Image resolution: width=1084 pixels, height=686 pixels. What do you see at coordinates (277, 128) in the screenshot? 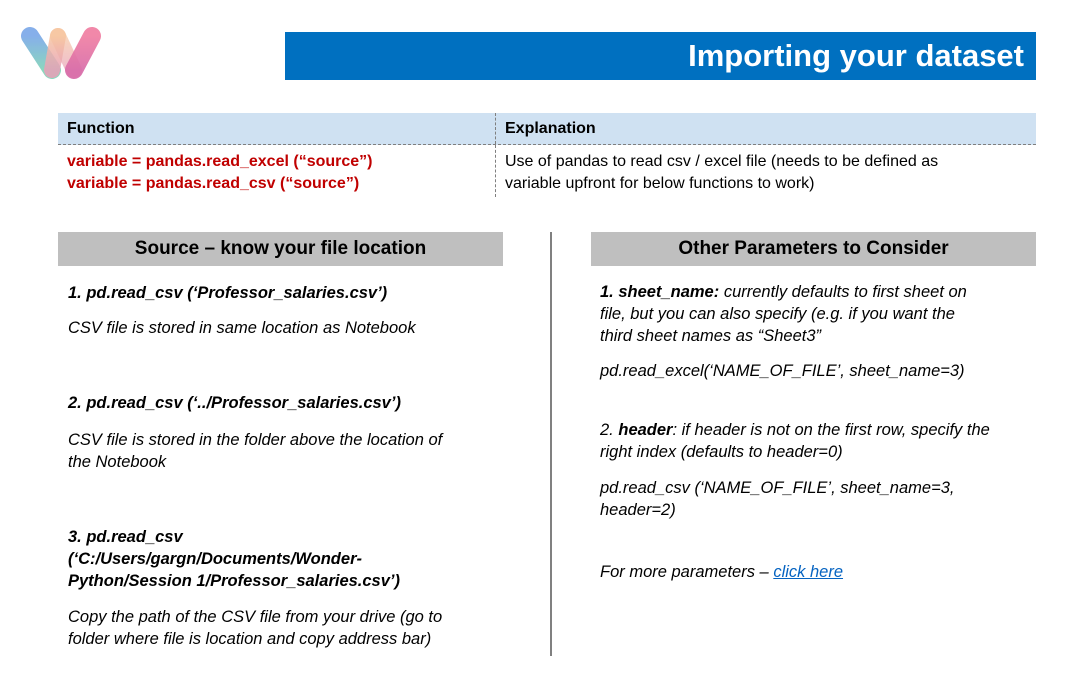
I see `column-header-function: Function` at bounding box center [277, 128].